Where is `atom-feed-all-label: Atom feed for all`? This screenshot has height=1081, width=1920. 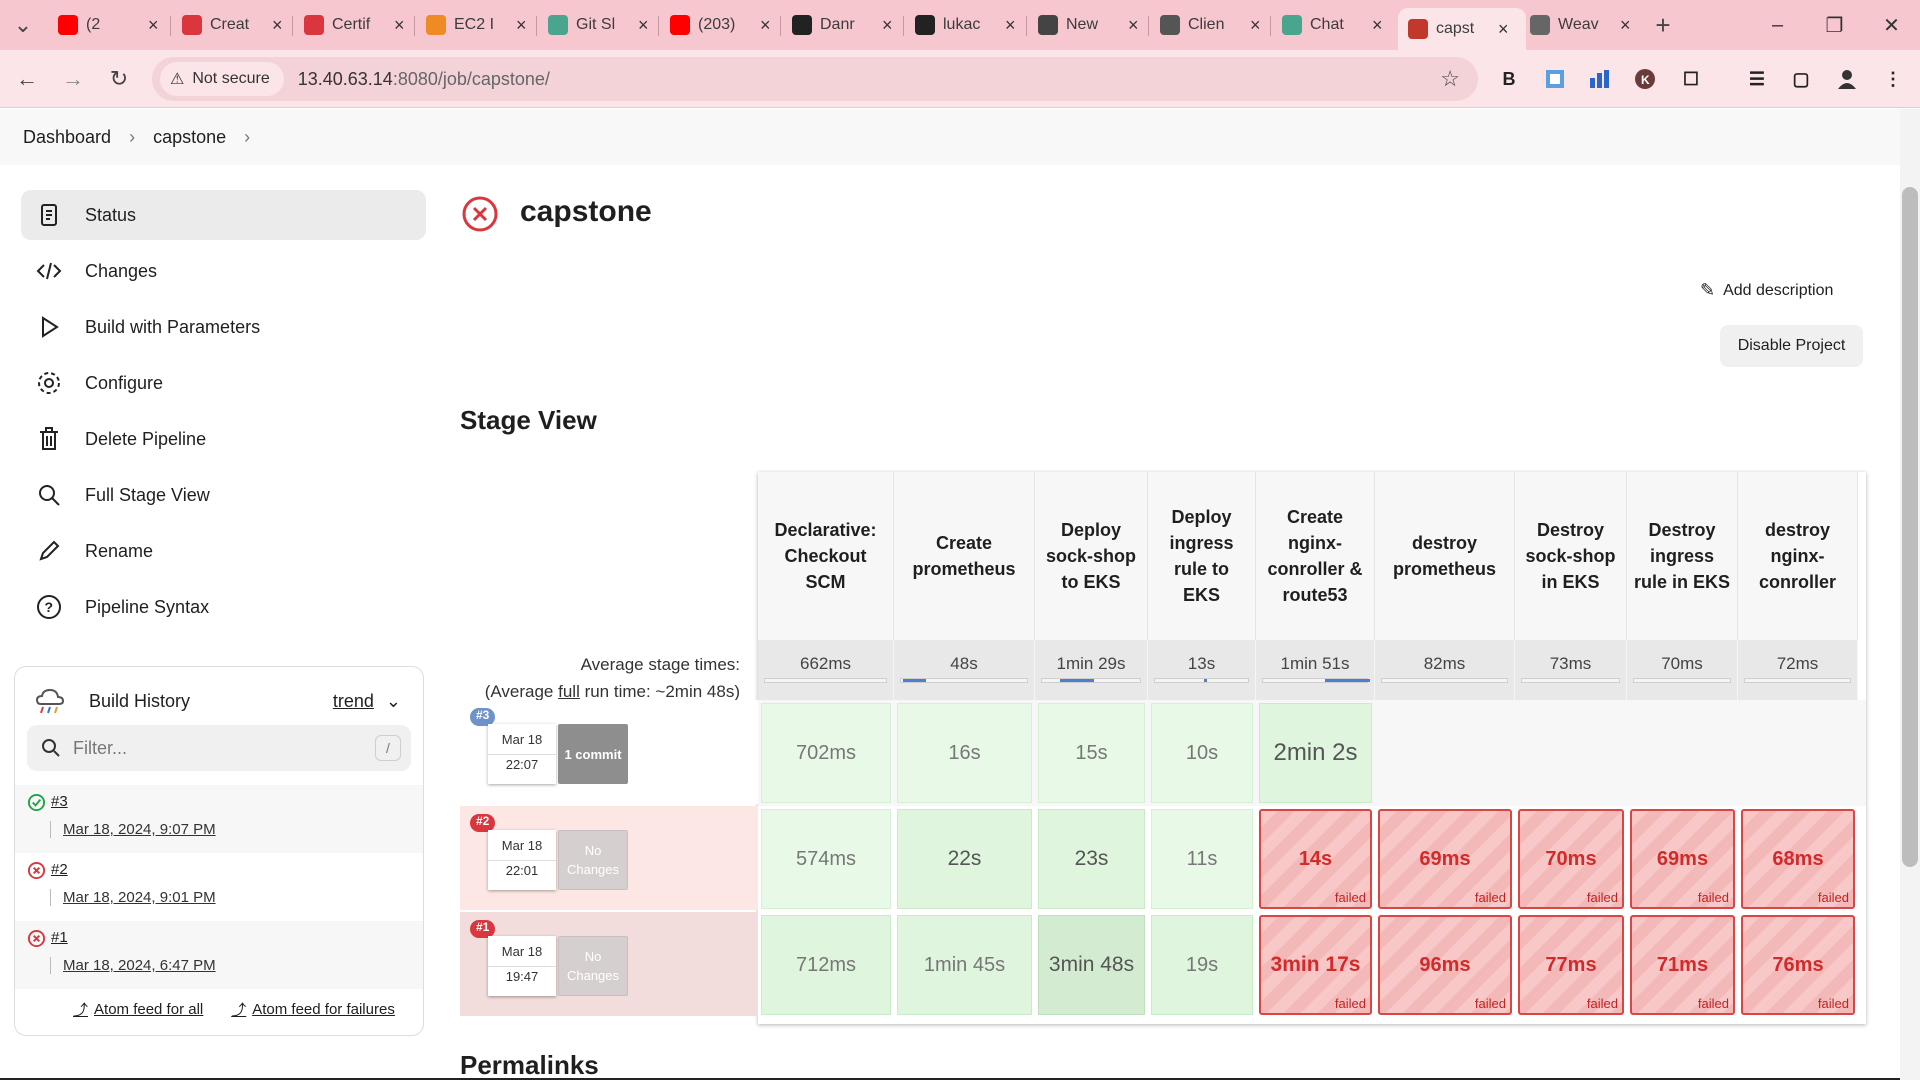 atom-feed-all-label: Atom feed for all is located at coordinates (148, 1009).